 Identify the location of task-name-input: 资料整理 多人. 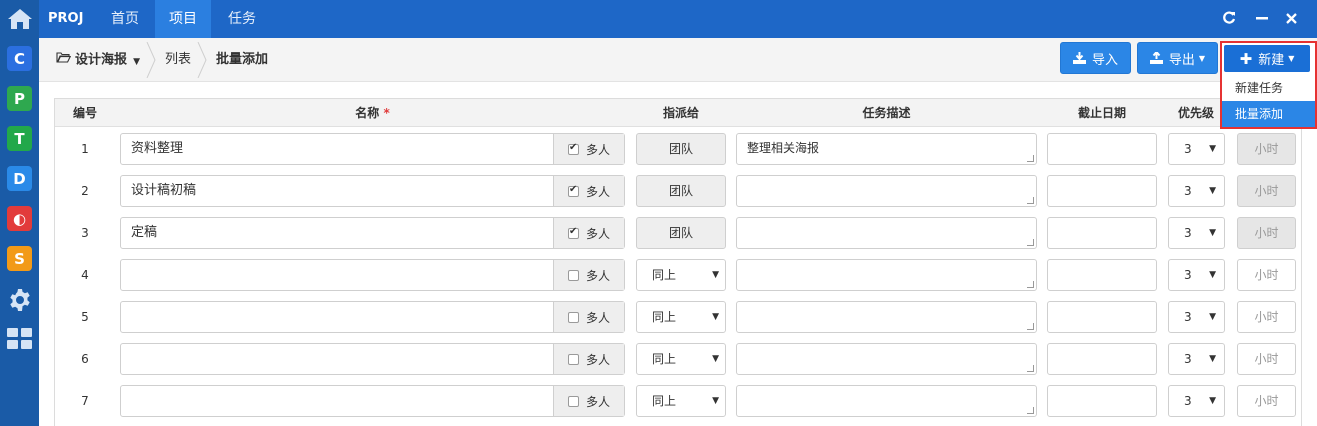
(372, 149).